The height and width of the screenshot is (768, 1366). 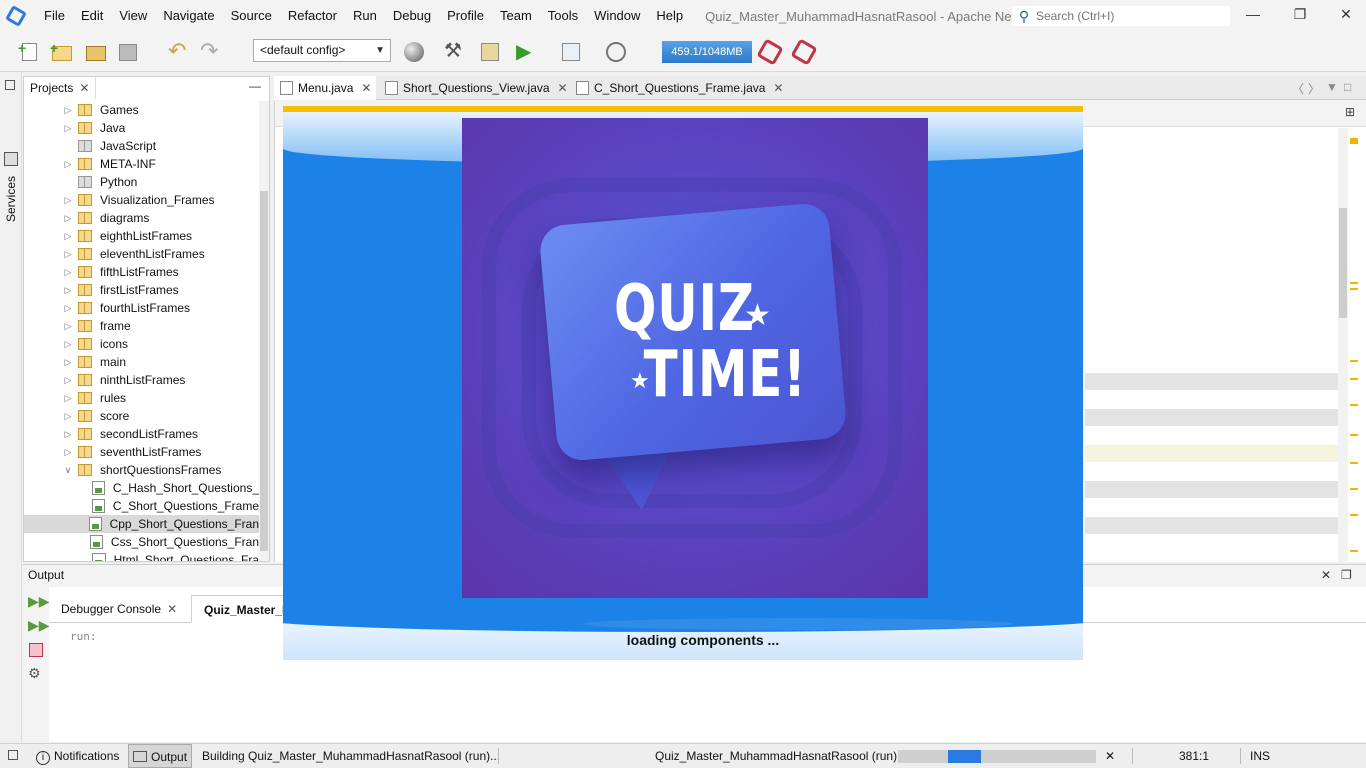 I want to click on tree-item: ▷ diagrams, so click(x=141, y=218).